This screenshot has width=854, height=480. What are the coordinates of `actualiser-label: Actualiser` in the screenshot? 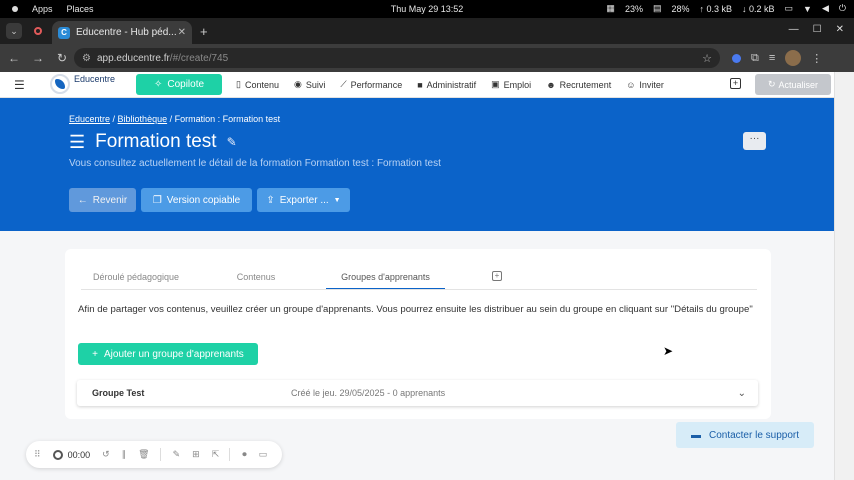 It's located at (798, 84).